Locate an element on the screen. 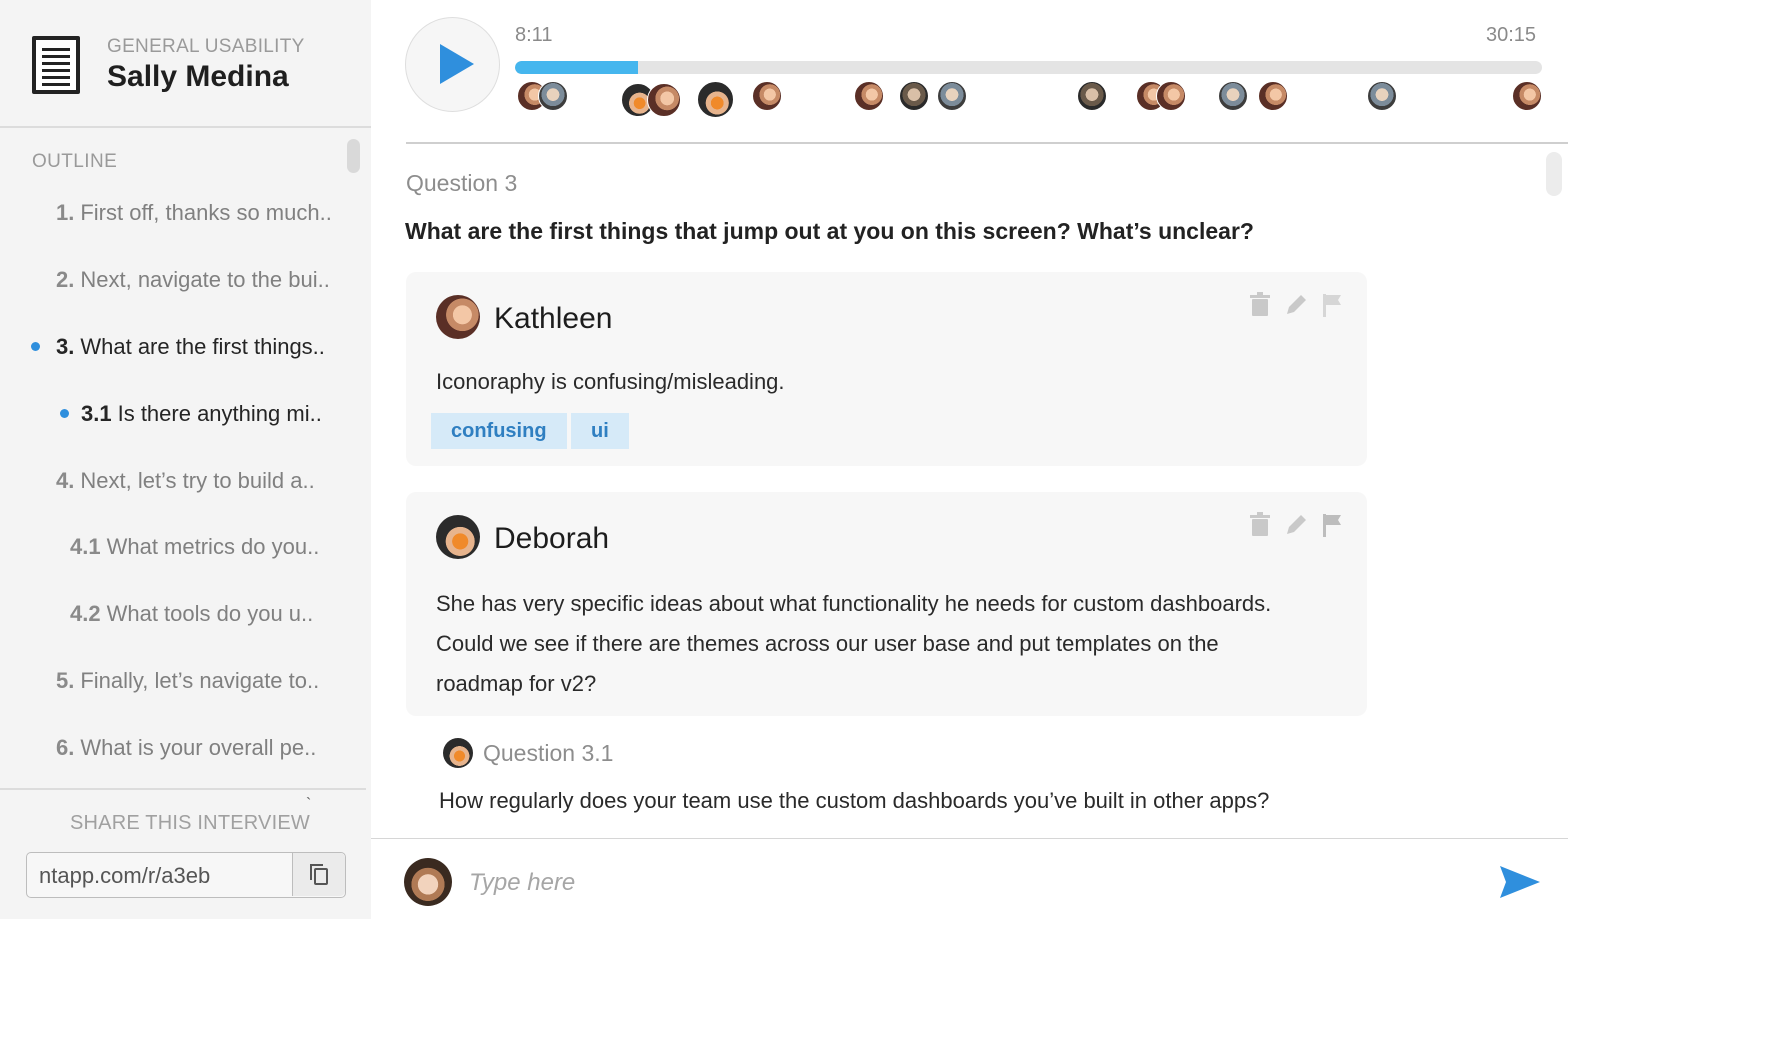  sidebar-divider is located at coordinates (183, 789).